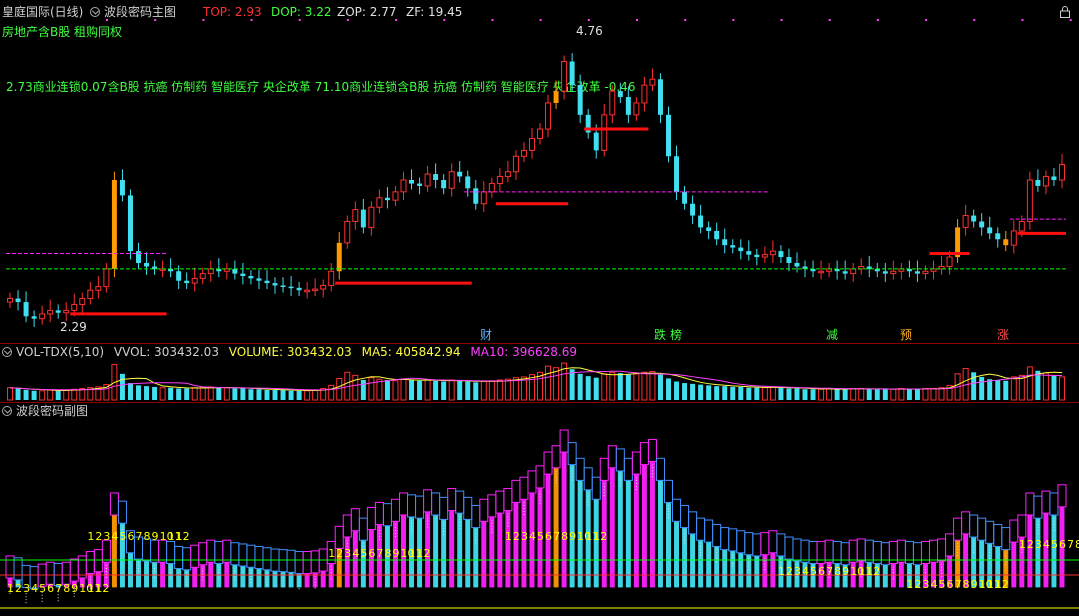 The width and height of the screenshot is (1079, 616). Describe the element at coordinates (974, 584) in the screenshot. I see `counter-label: 9` at that location.